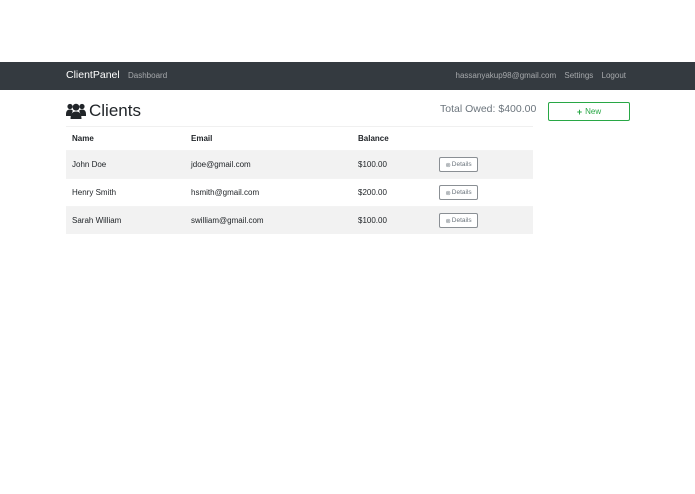 This screenshot has height=494, width=695. Describe the element at coordinates (202, 138) in the screenshot. I see `header-email: Email` at that location.